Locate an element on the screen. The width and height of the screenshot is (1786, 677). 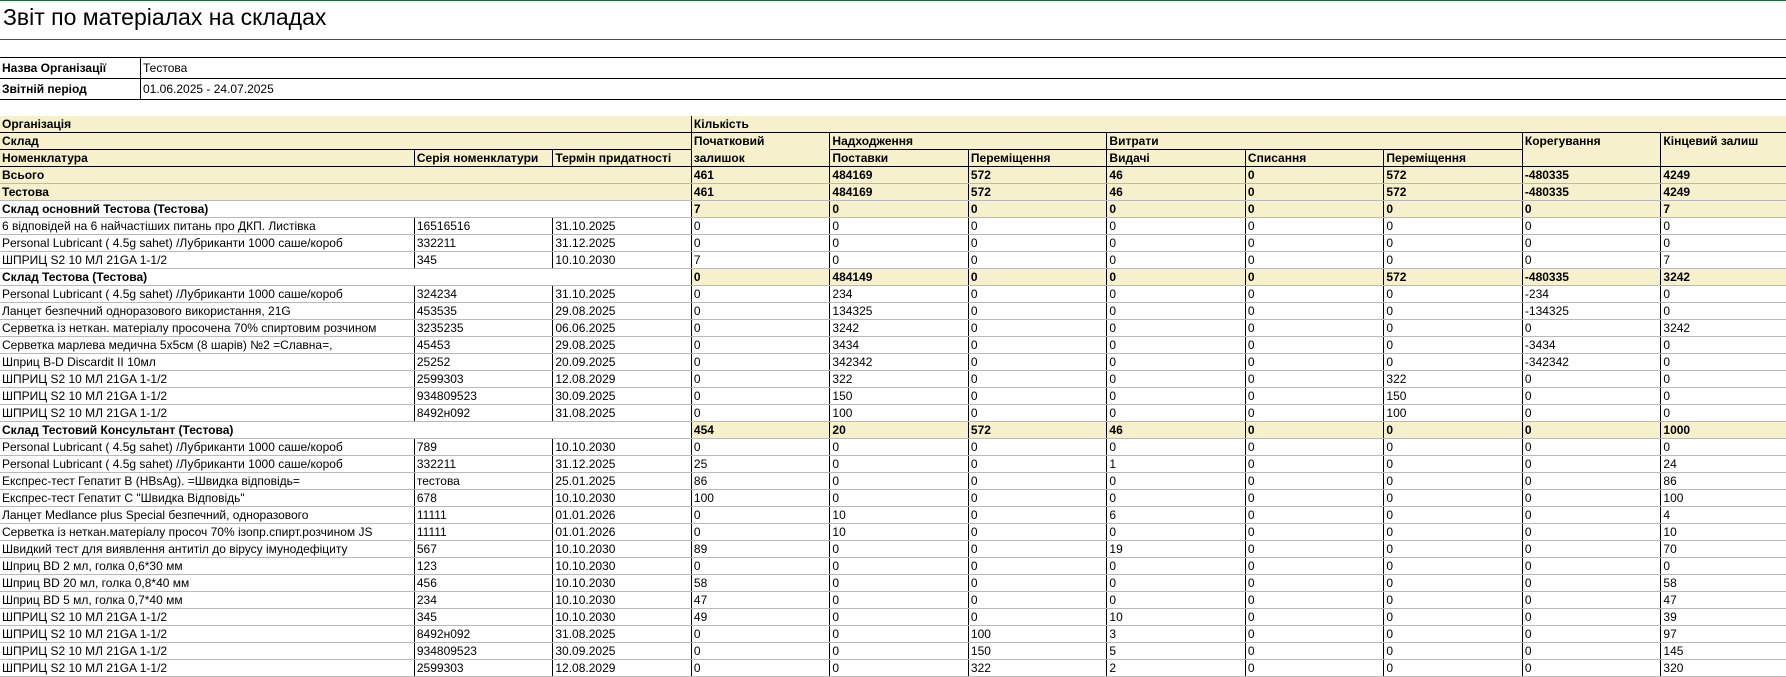
expiry-cell: 31.10.2025 is located at coordinates (622, 226).